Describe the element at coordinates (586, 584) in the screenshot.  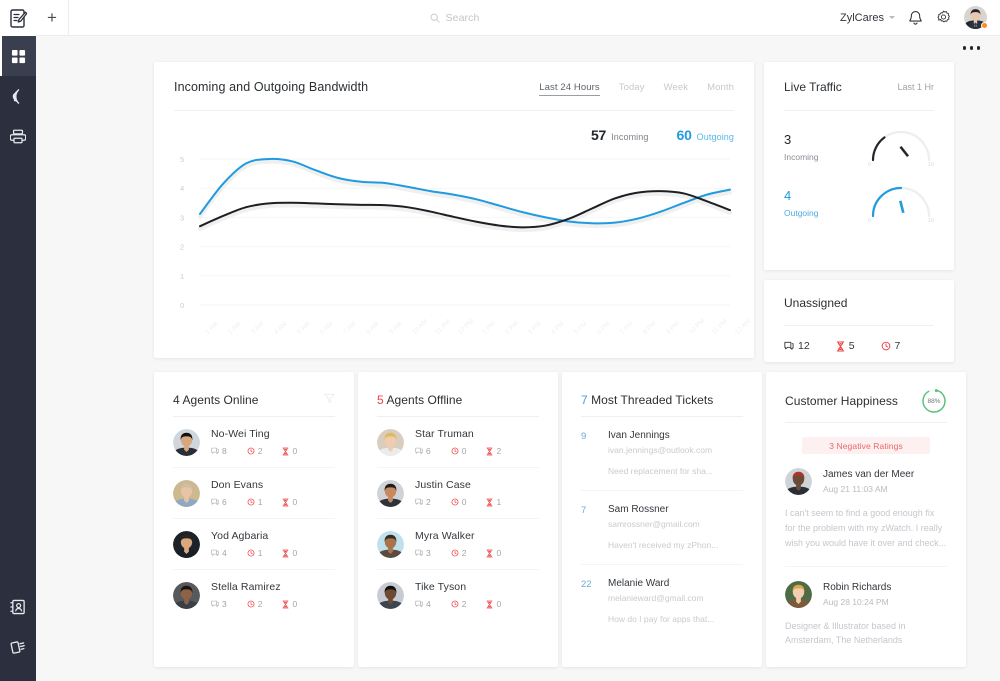
I see `ticket-thread-count: 22` at that location.